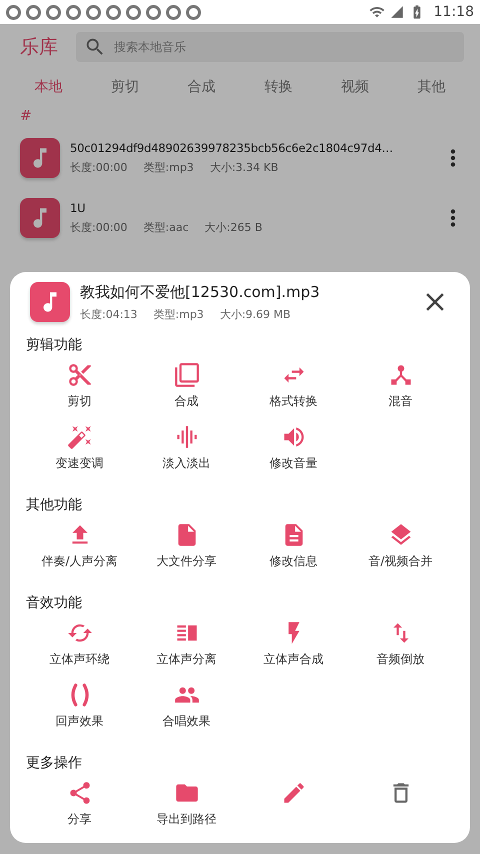 The width and height of the screenshot is (480, 854). What do you see at coordinates (54, 505) in the screenshot?
I see `section-heading: 其他功能` at bounding box center [54, 505].